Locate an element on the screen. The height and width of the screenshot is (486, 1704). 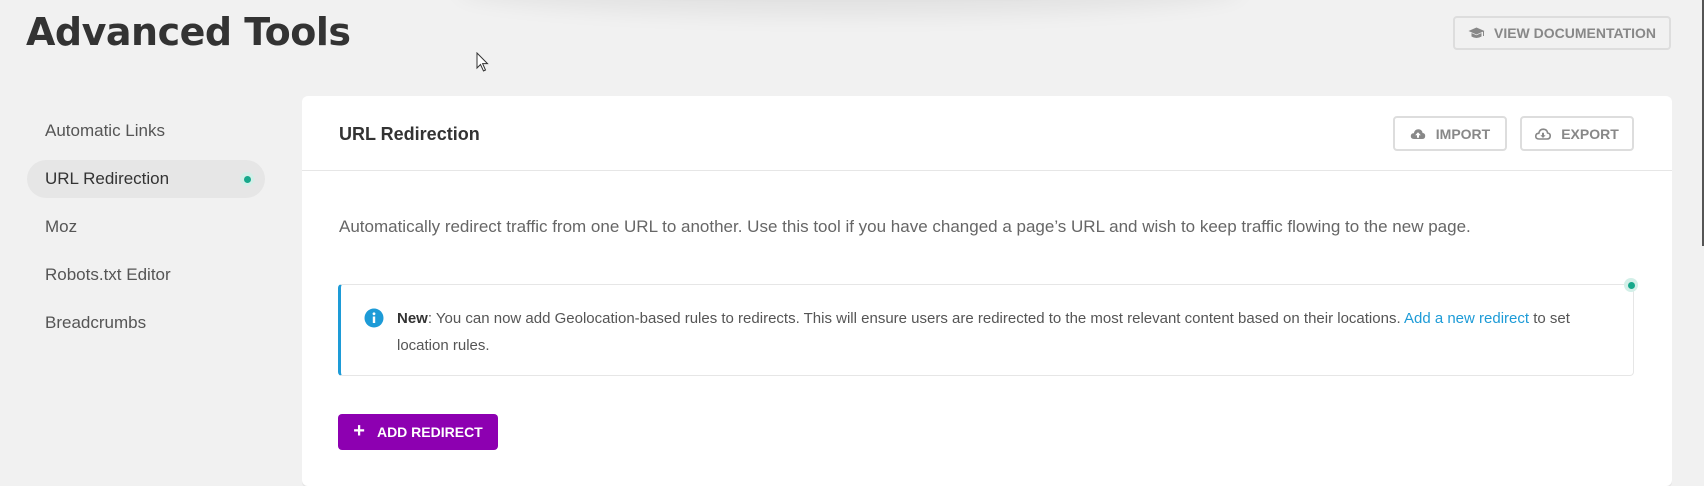
mouse-cursor-icon is located at coordinates (482, 62).